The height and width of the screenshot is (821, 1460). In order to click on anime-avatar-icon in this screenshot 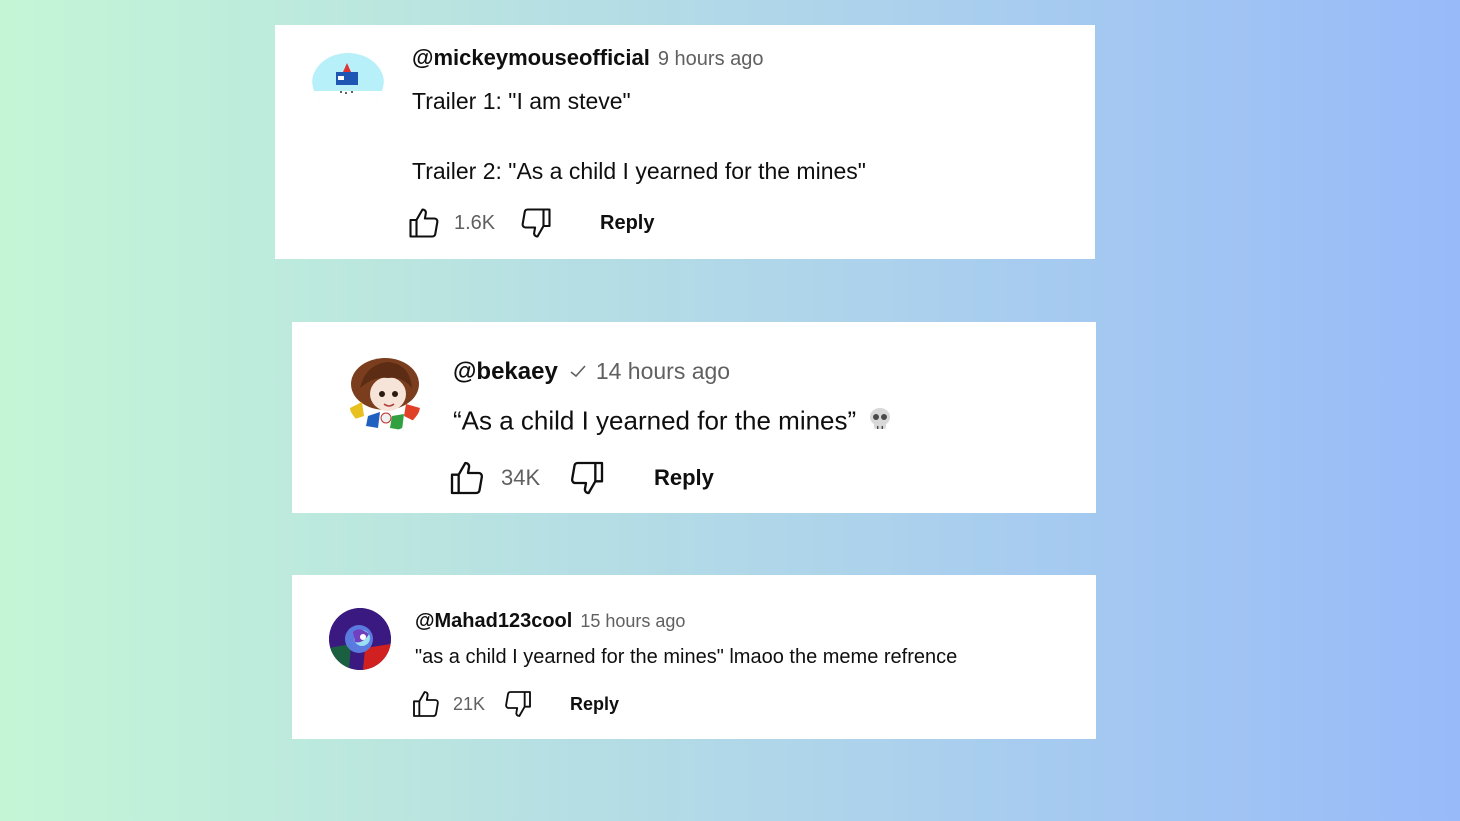, I will do `click(385, 393)`.